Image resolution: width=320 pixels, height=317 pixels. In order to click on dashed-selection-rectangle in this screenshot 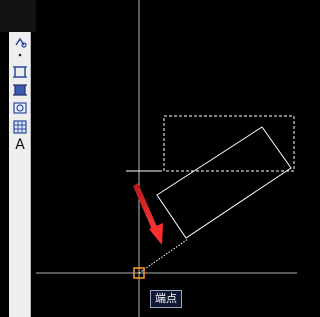, I will do `click(229, 143)`.